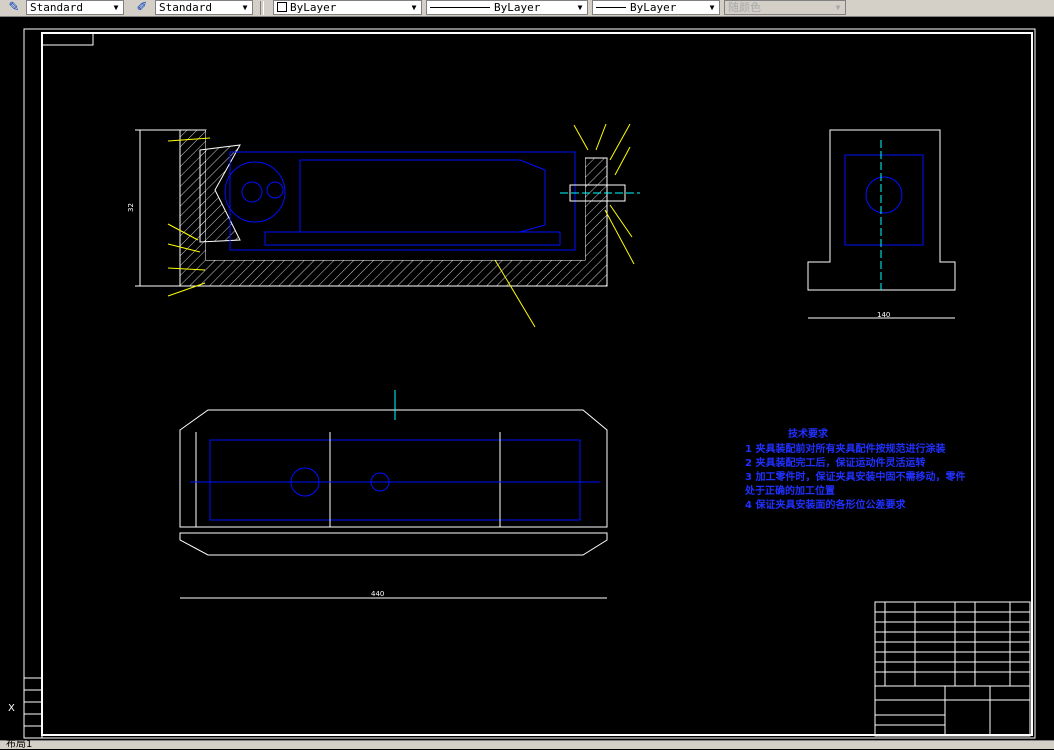 The height and width of the screenshot is (750, 1054). I want to click on note-line-2: 2 夹具装配完工后，保证运动件灵活运转, so click(835, 462).